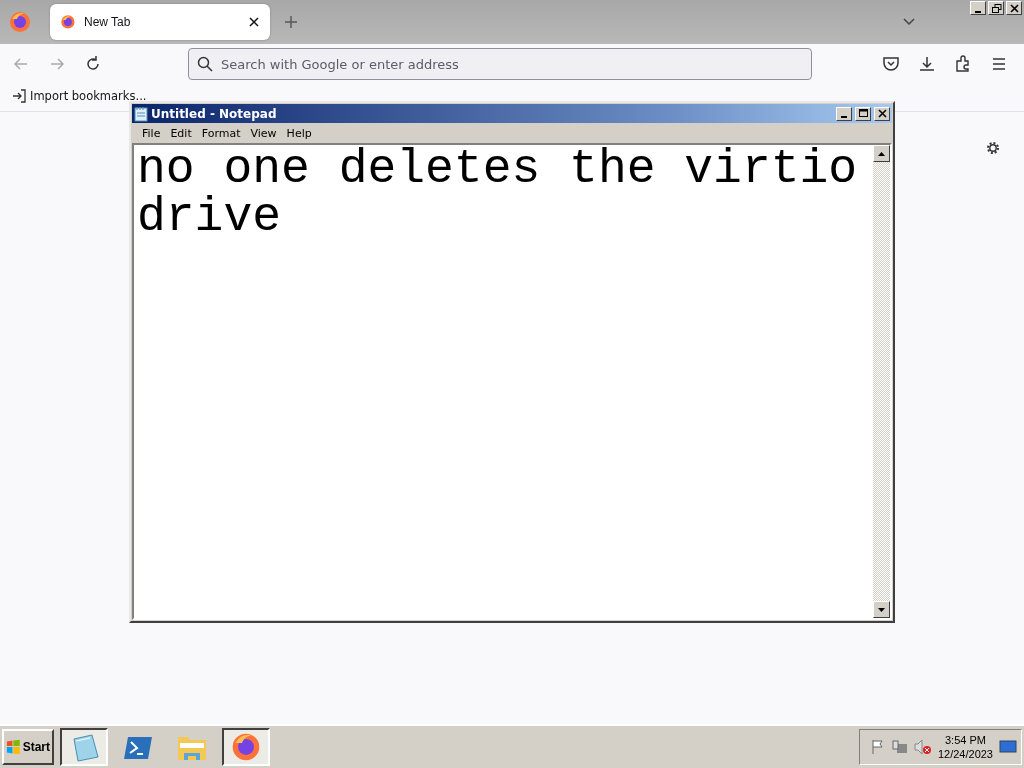 This screenshot has height=768, width=1024. What do you see at coordinates (497, 195) in the screenshot?
I see `document-text: no one deletes the virtio drive` at bounding box center [497, 195].